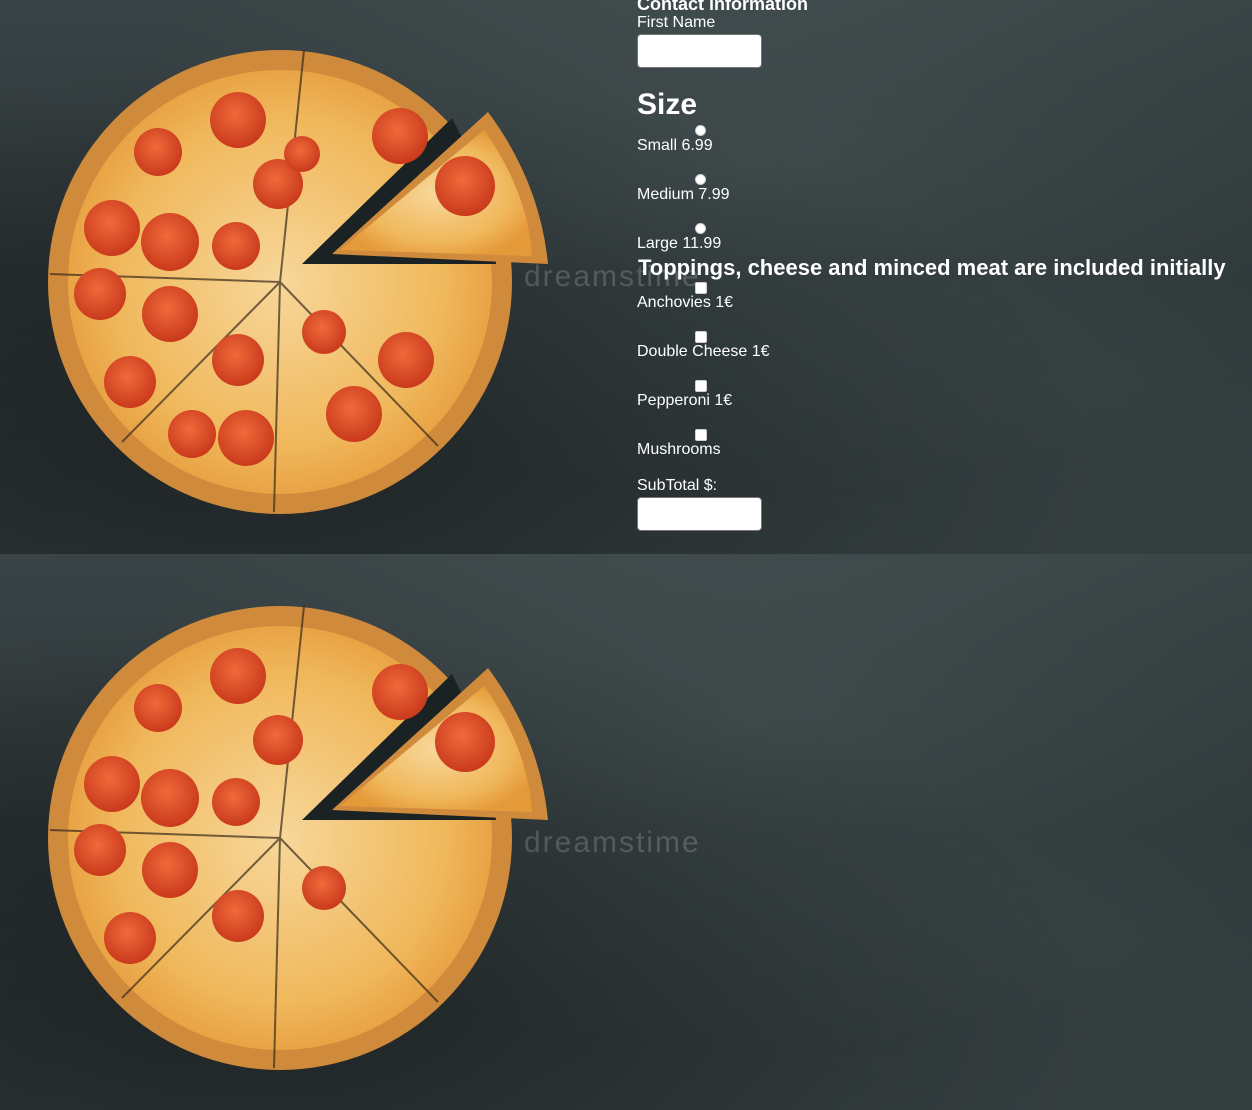 The image size is (1252, 1110). Describe the element at coordinates (676, 22) in the screenshot. I see `first-name-label: First Name` at that location.